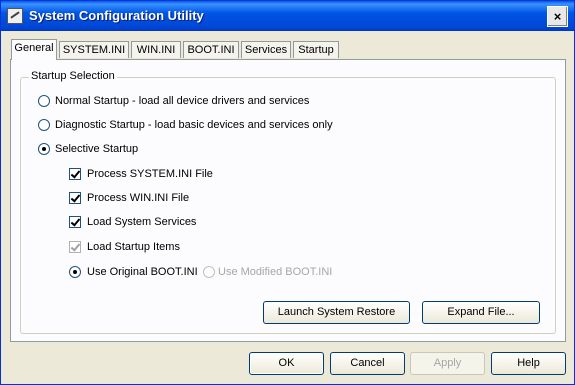  Describe the element at coordinates (94, 49) in the screenshot. I see `tab-system-ini: SYSTEM.INI` at that location.